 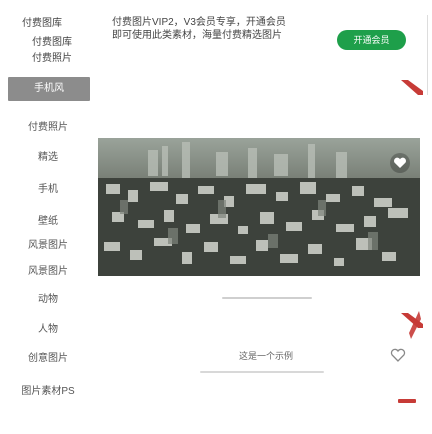 What do you see at coordinates (48, 356) in the screenshot?
I see `sidebar-item: 创意图片` at bounding box center [48, 356].